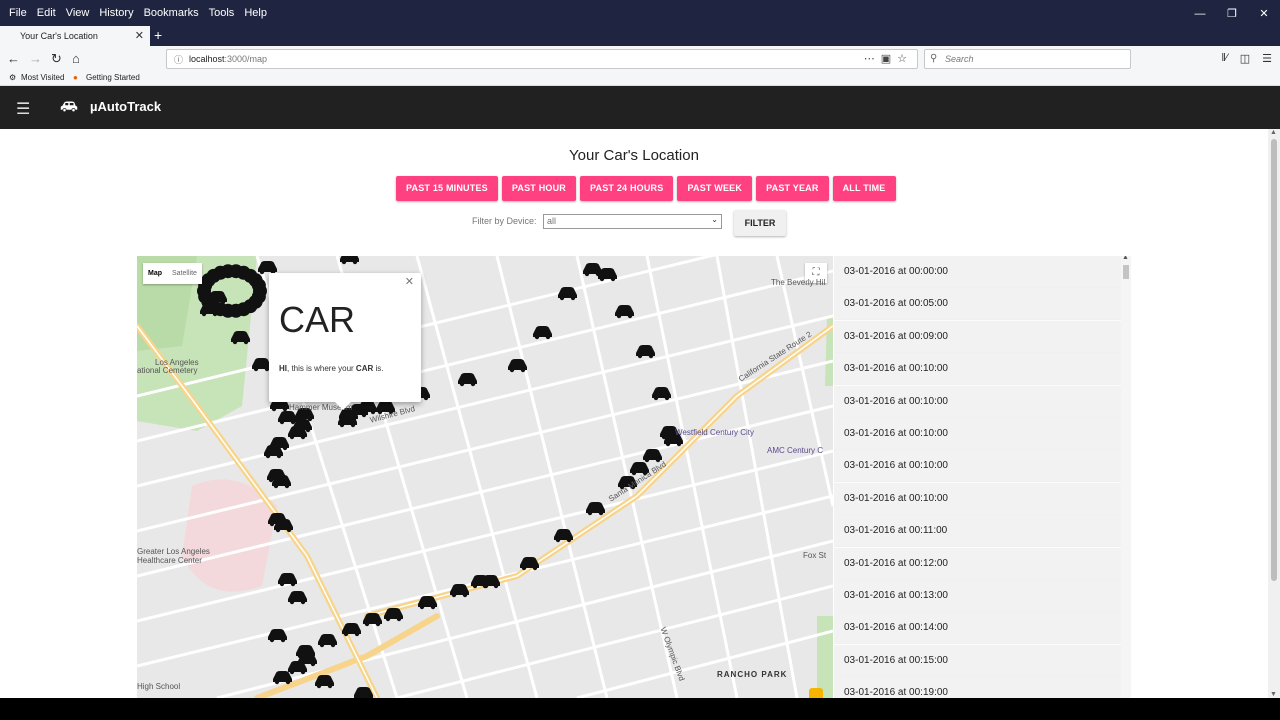  What do you see at coordinates (56, 59) in the screenshot?
I see `reload-icon: ↻` at bounding box center [56, 59].